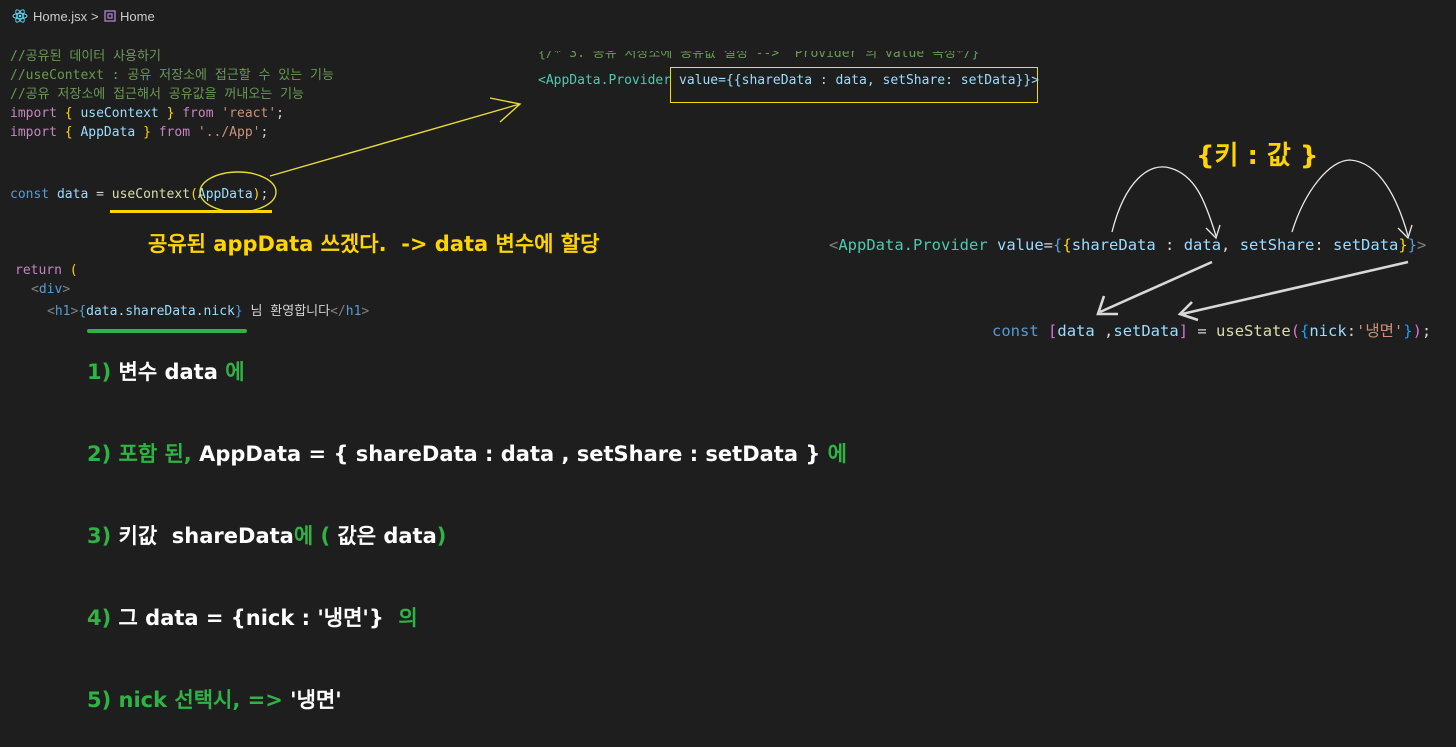  What do you see at coordinates (267, 536) in the screenshot?
I see `step-3: 3) 키값 shareData에 ( 값은 data)` at bounding box center [267, 536].